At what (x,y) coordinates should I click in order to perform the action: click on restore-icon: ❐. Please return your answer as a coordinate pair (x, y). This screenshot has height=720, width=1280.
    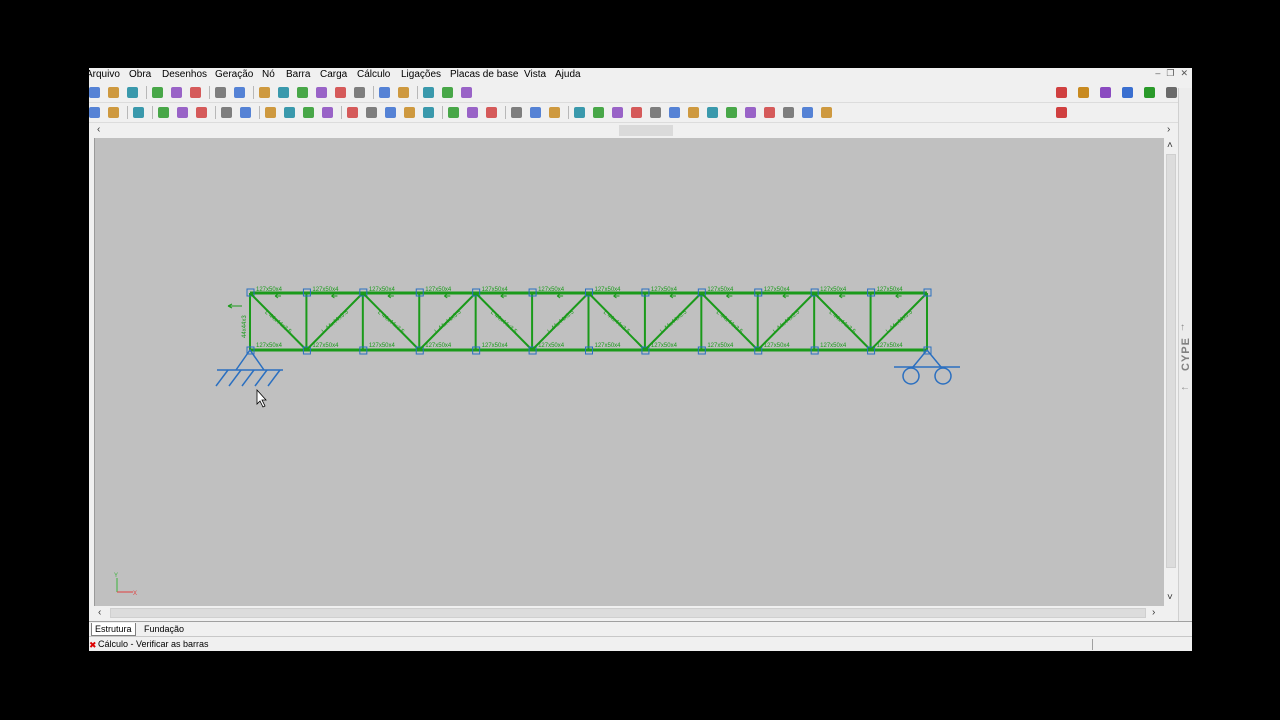
    Looking at the image, I should click on (1170, 73).